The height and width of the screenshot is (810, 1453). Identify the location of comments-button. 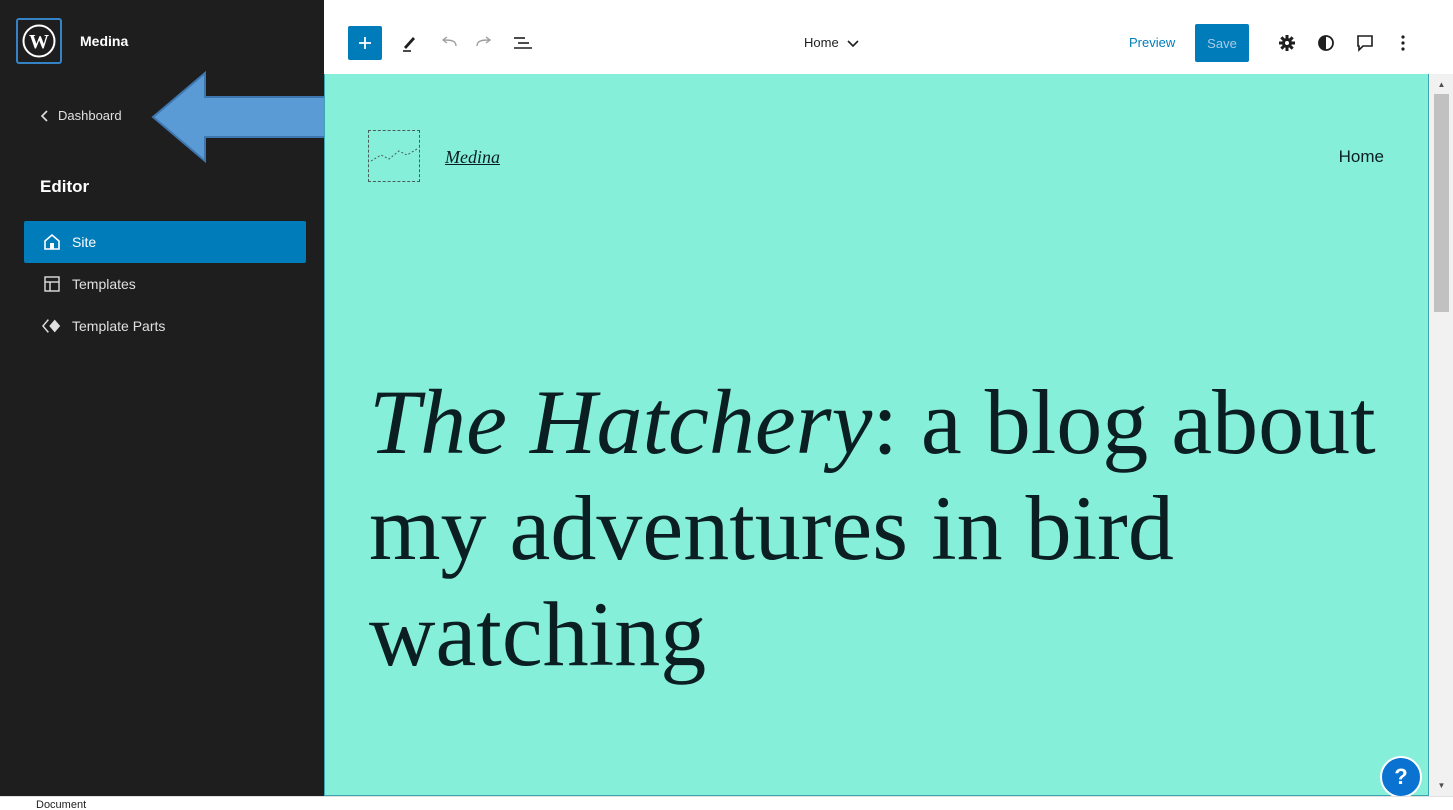
(1365, 43).